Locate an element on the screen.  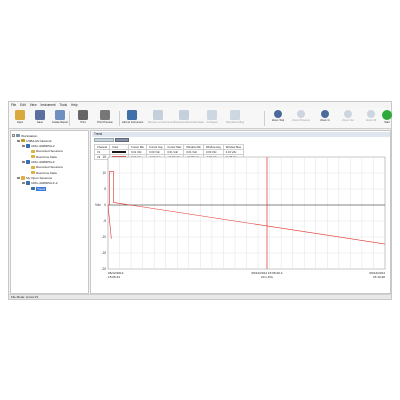
start-recording-button: Start Recording is located at coordinates (235, 118).